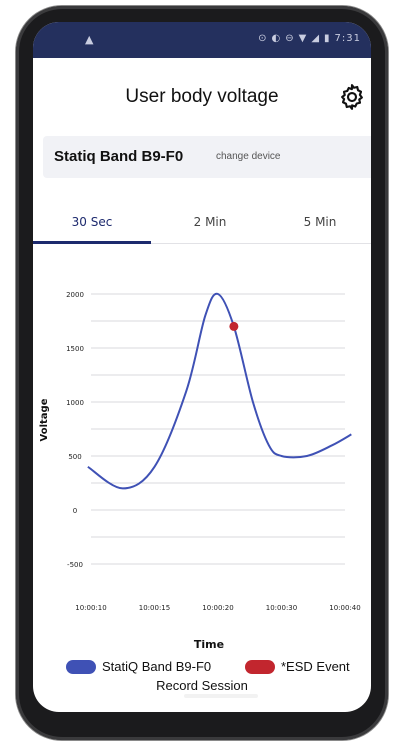  Describe the element at coordinates (207, 157) in the screenshot. I see `device-card: Statiq Band B9-F0 change device` at that location.